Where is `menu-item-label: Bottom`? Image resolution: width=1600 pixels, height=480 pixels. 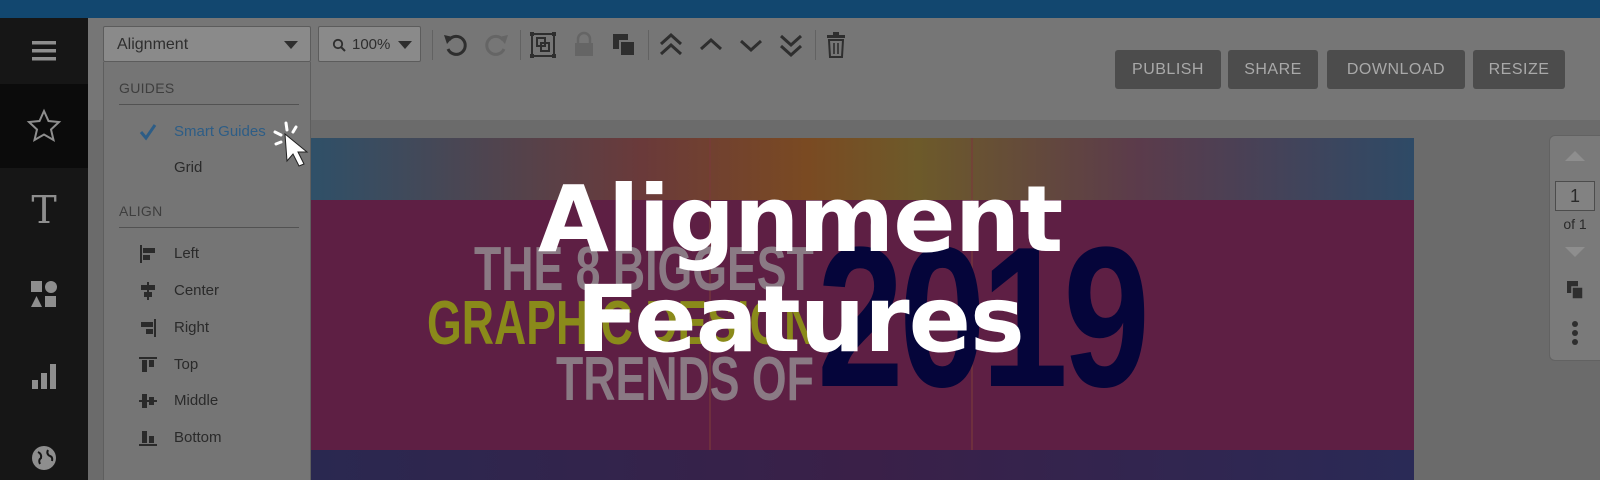 menu-item-label: Bottom is located at coordinates (198, 437).